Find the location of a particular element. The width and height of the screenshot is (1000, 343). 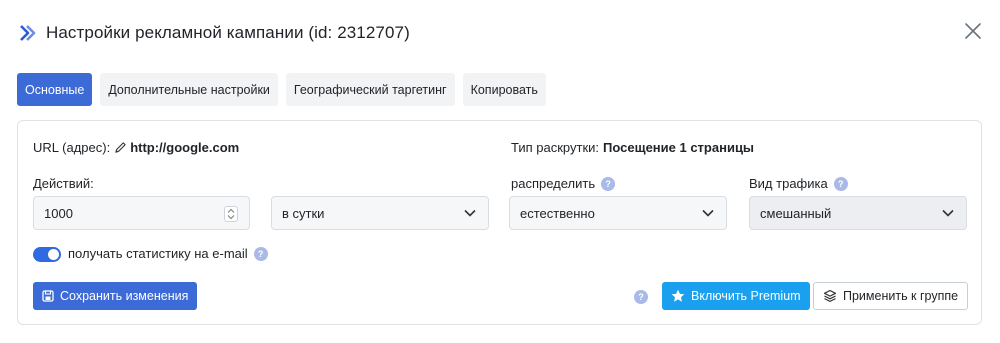

save-button: Сохранить изменения is located at coordinates (115, 296).